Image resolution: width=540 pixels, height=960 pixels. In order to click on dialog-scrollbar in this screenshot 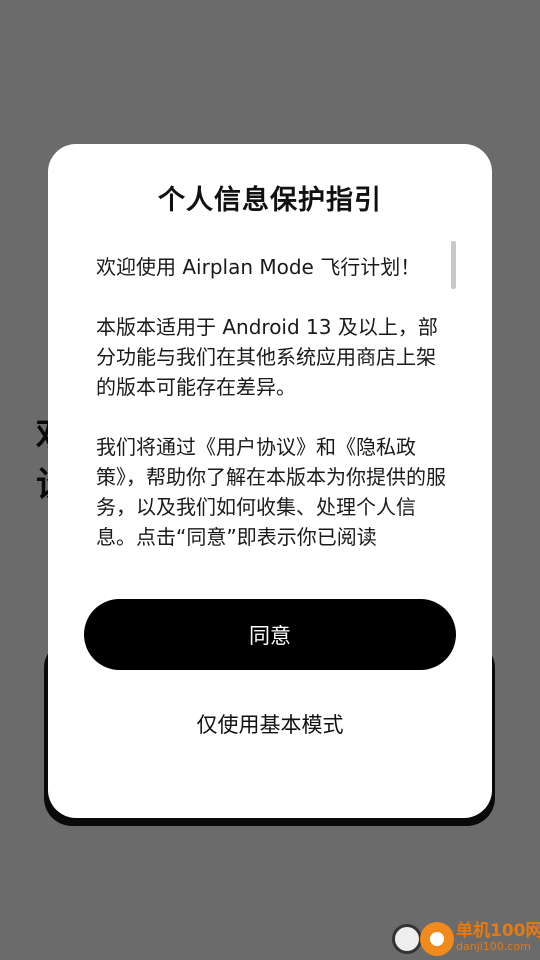, I will do `click(453, 265)`.